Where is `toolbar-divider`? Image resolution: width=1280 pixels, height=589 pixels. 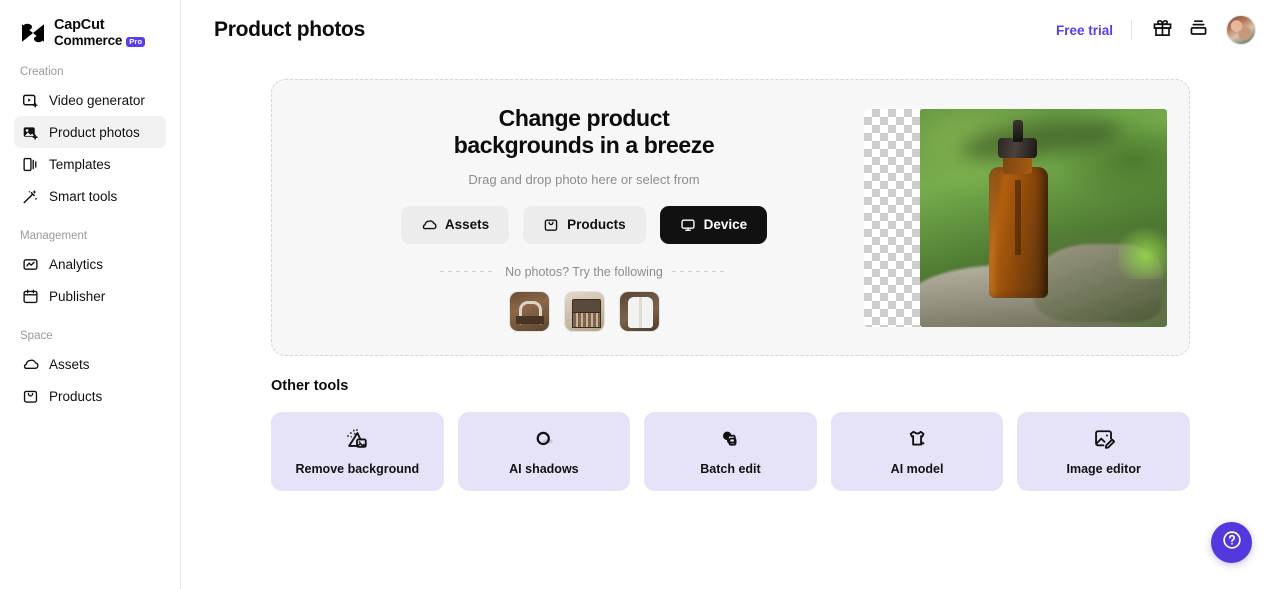
toolbar-divider is located at coordinates (1131, 30).